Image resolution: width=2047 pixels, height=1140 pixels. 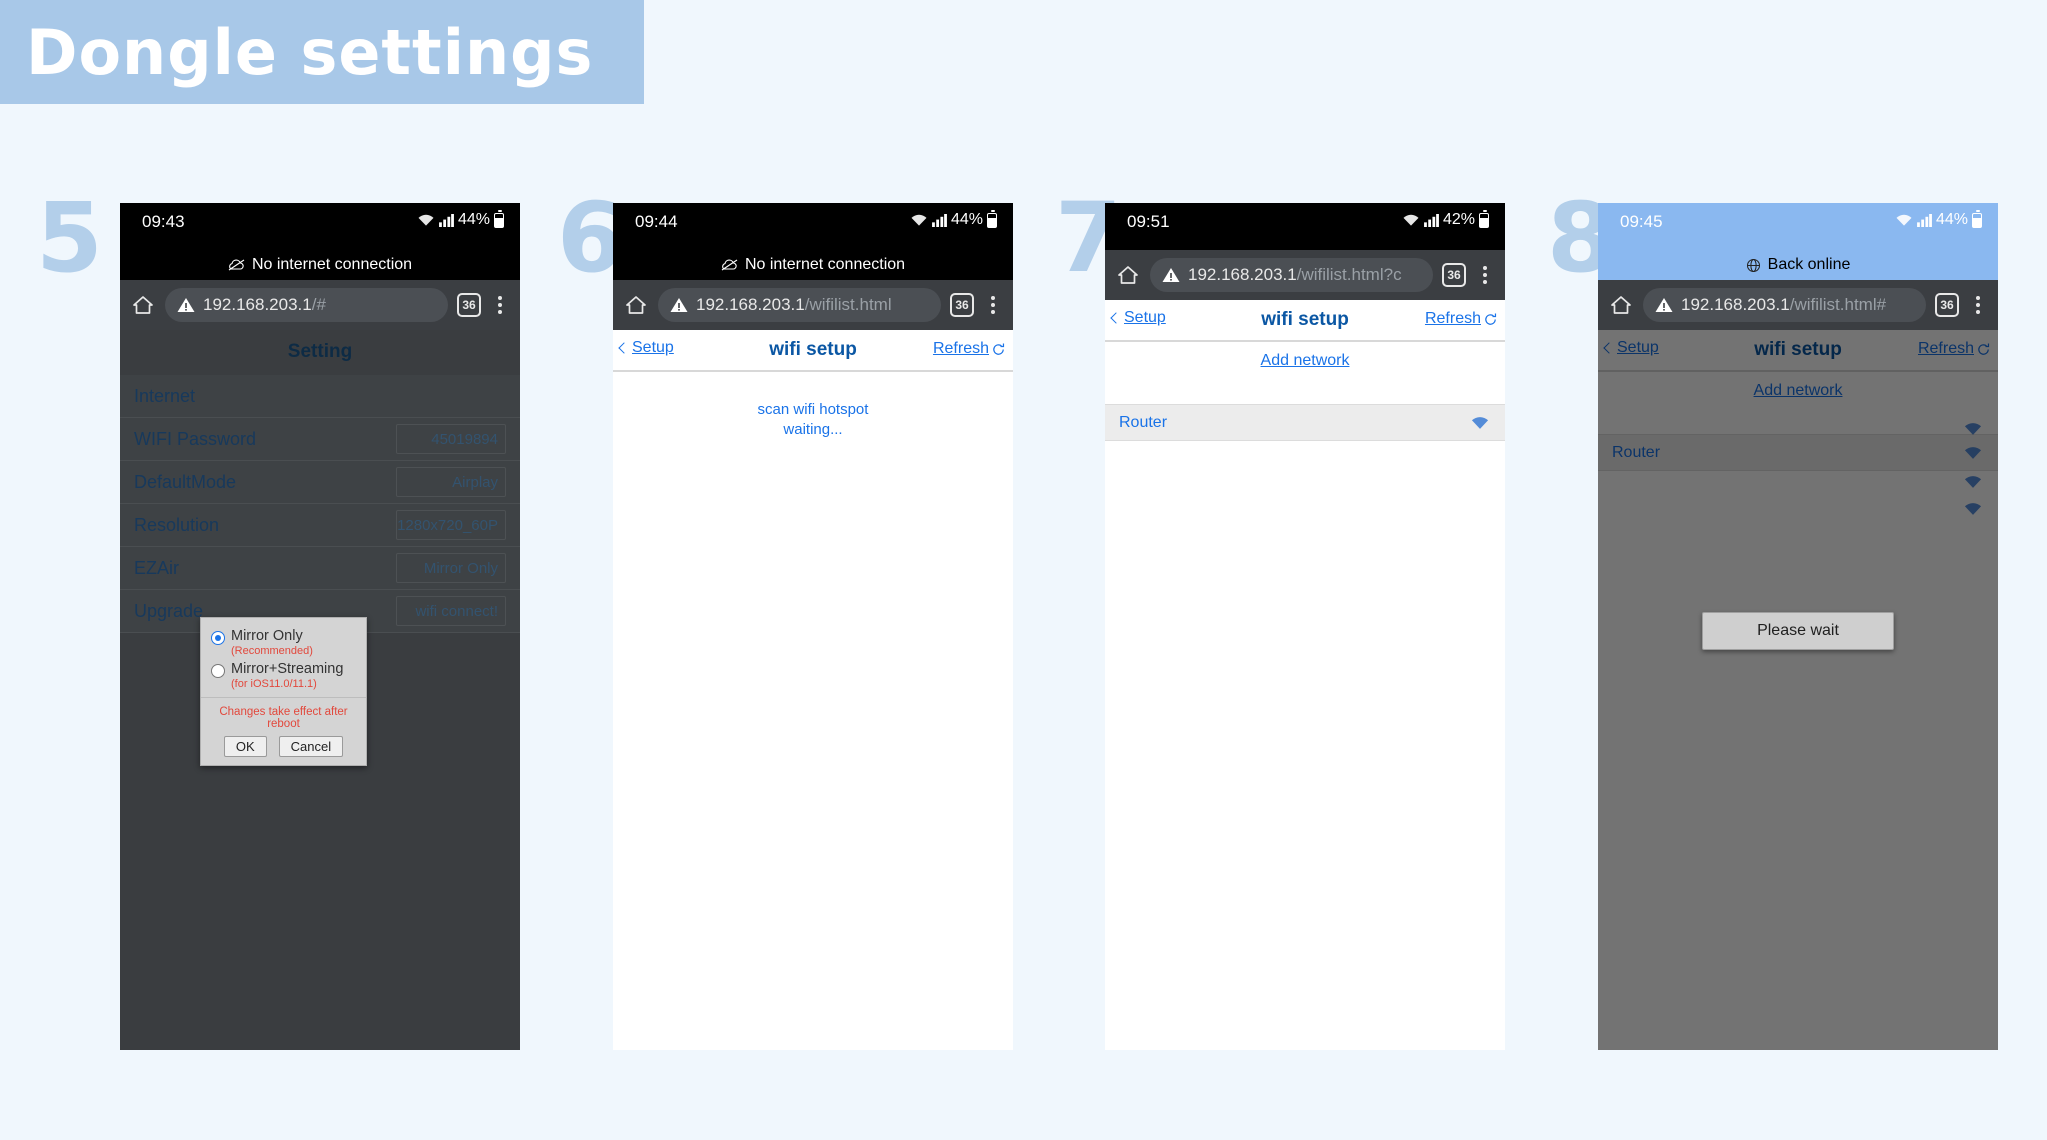 What do you see at coordinates (451, 568) in the screenshot?
I see `row-value: Mirror Only` at bounding box center [451, 568].